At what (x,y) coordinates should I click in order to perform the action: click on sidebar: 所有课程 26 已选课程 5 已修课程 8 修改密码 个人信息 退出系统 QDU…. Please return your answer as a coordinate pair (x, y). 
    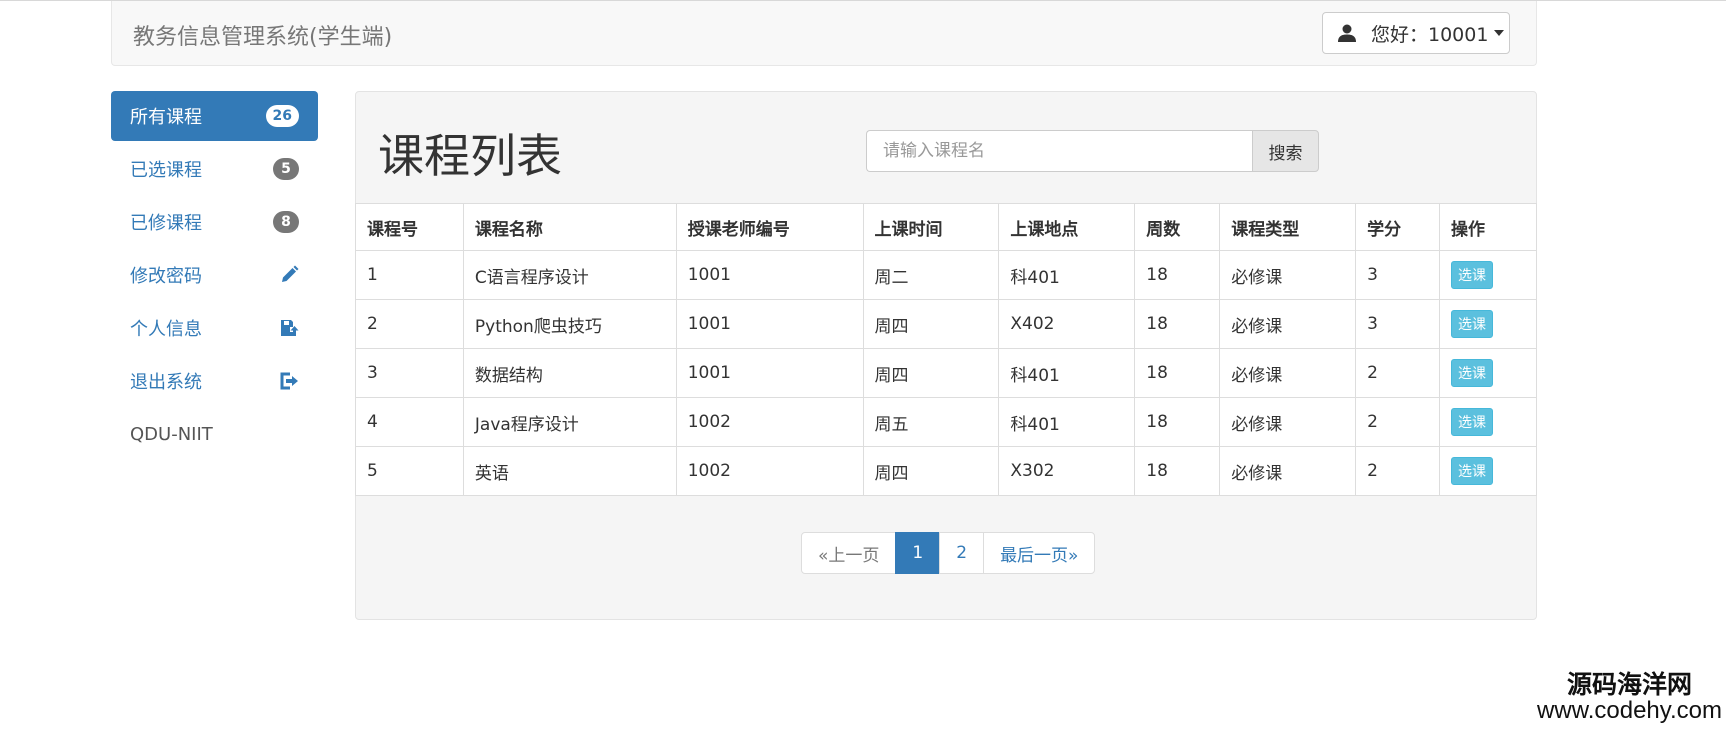
    Looking at the image, I should click on (214, 275).